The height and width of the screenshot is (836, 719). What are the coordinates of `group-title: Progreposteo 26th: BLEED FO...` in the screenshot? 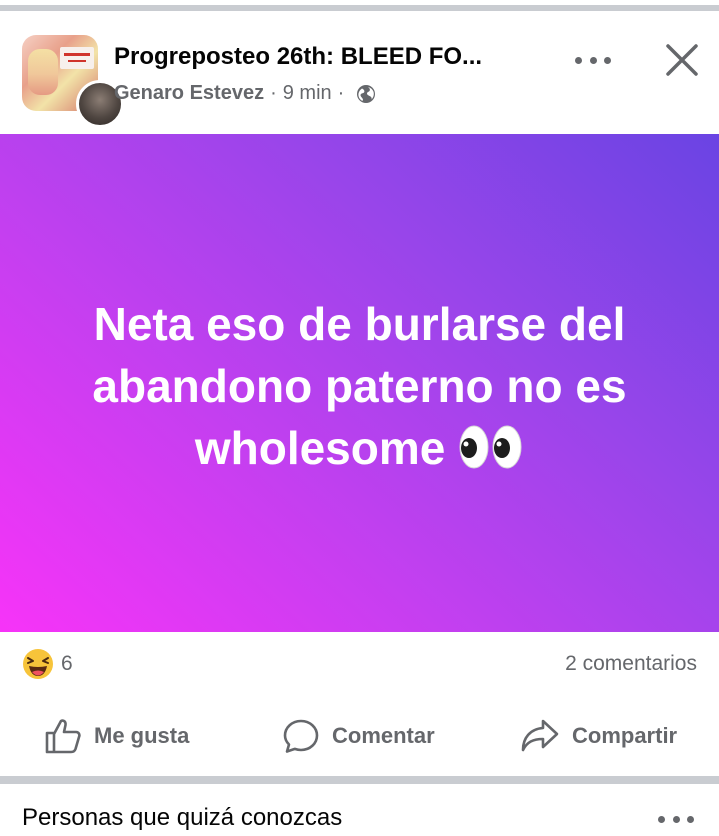 It's located at (298, 57).